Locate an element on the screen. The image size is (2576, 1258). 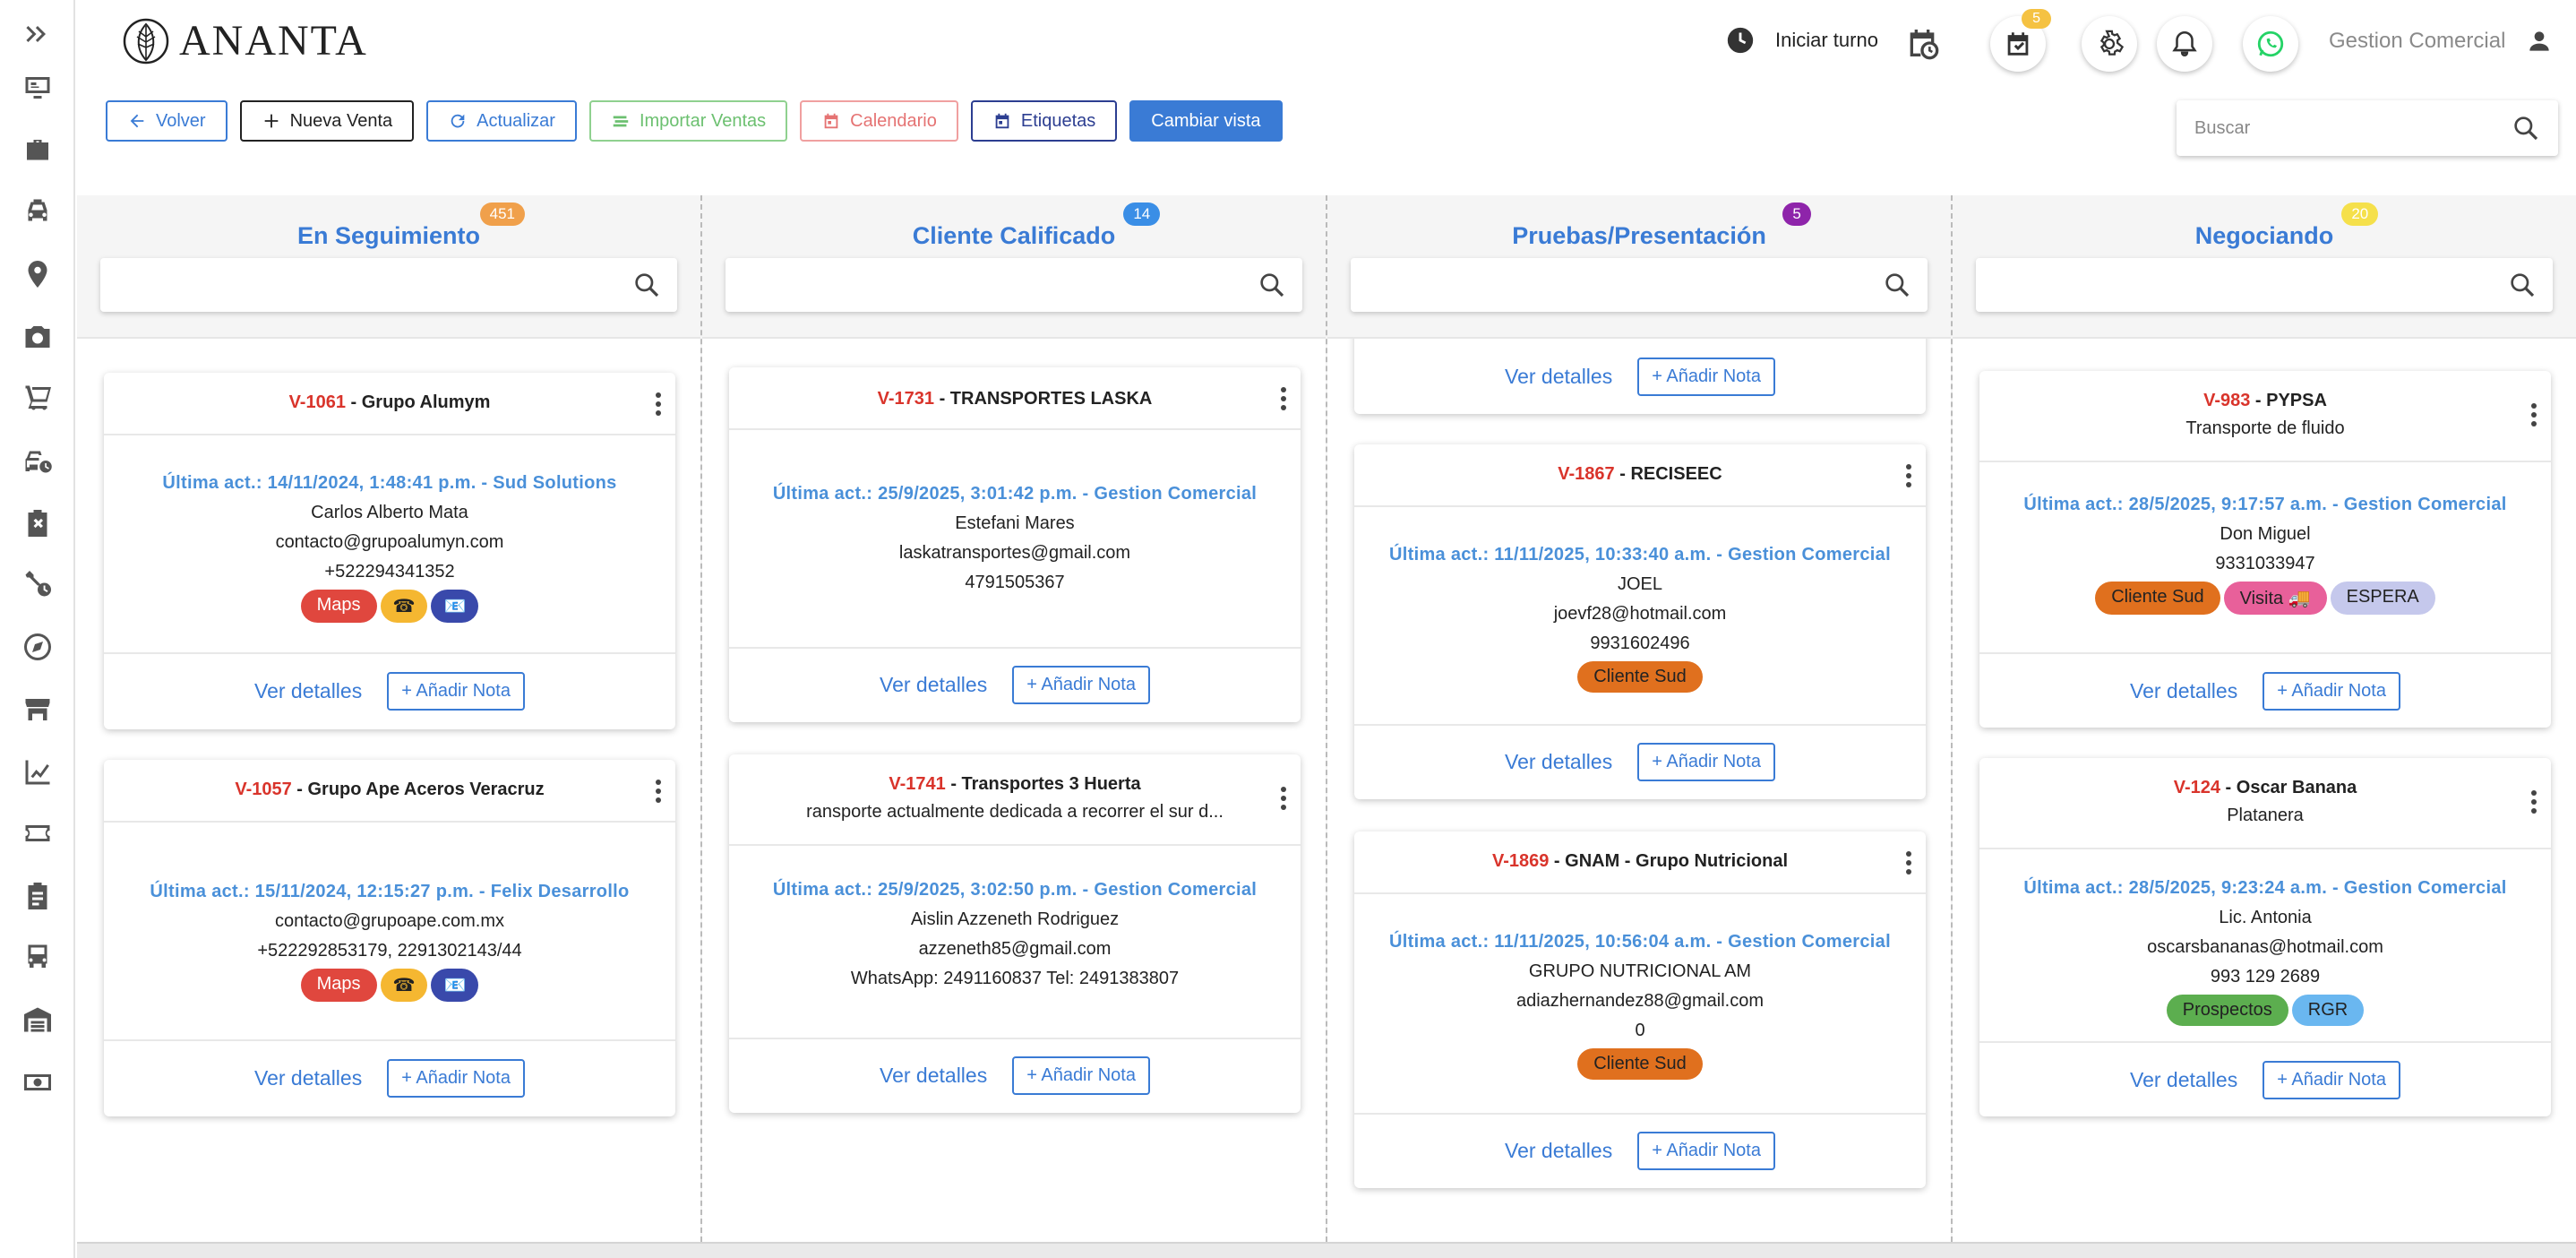
calendar-button: Calendario is located at coordinates (879, 121).